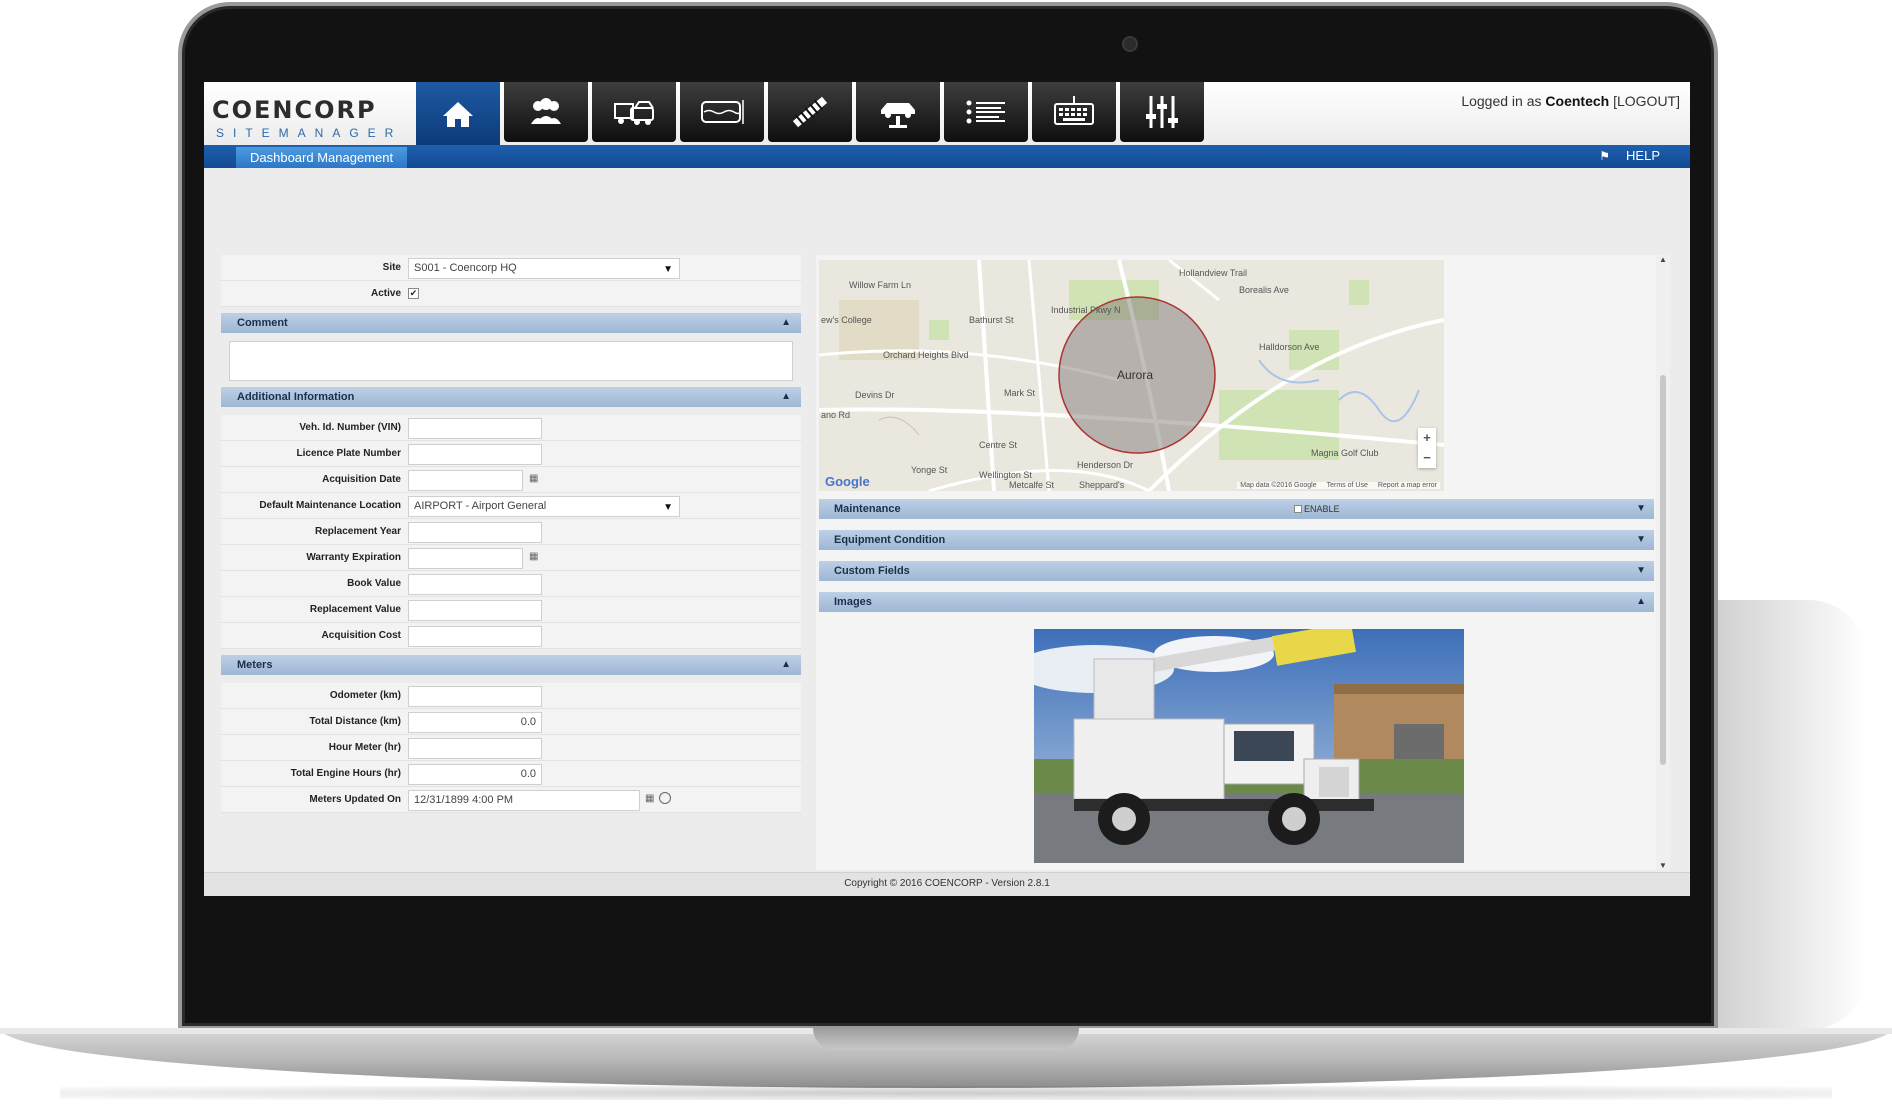 The width and height of the screenshot is (1892, 1114). I want to click on map-label-college: ew's College, so click(846, 320).